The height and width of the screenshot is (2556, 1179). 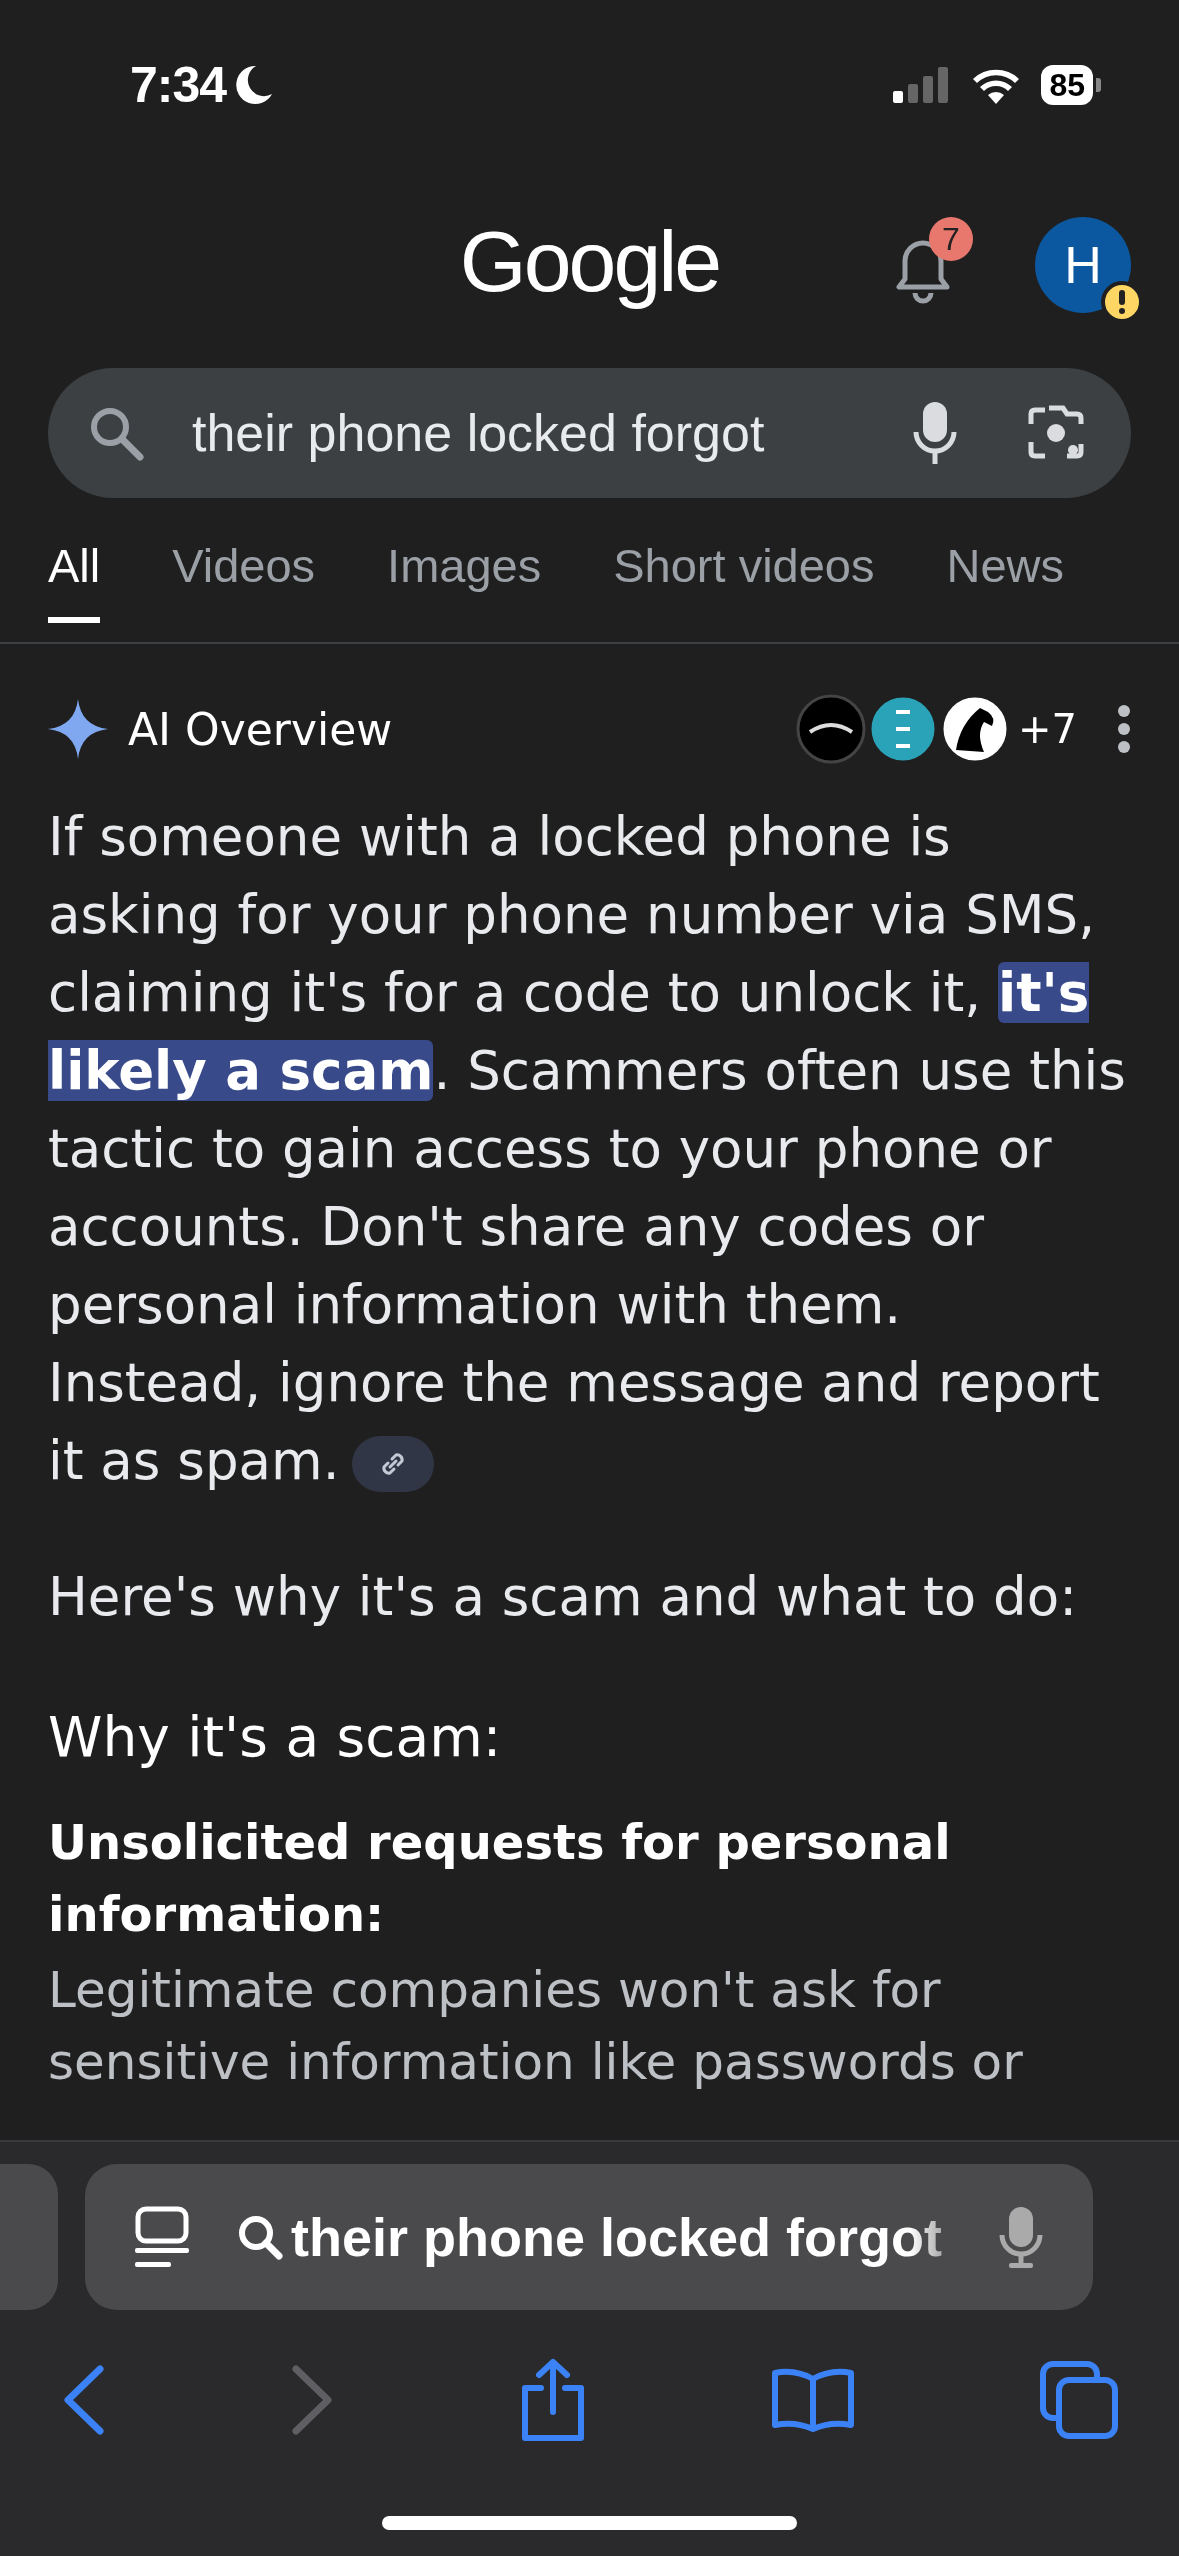 I want to click on bookmarks-button, so click(x=812, y=2400).